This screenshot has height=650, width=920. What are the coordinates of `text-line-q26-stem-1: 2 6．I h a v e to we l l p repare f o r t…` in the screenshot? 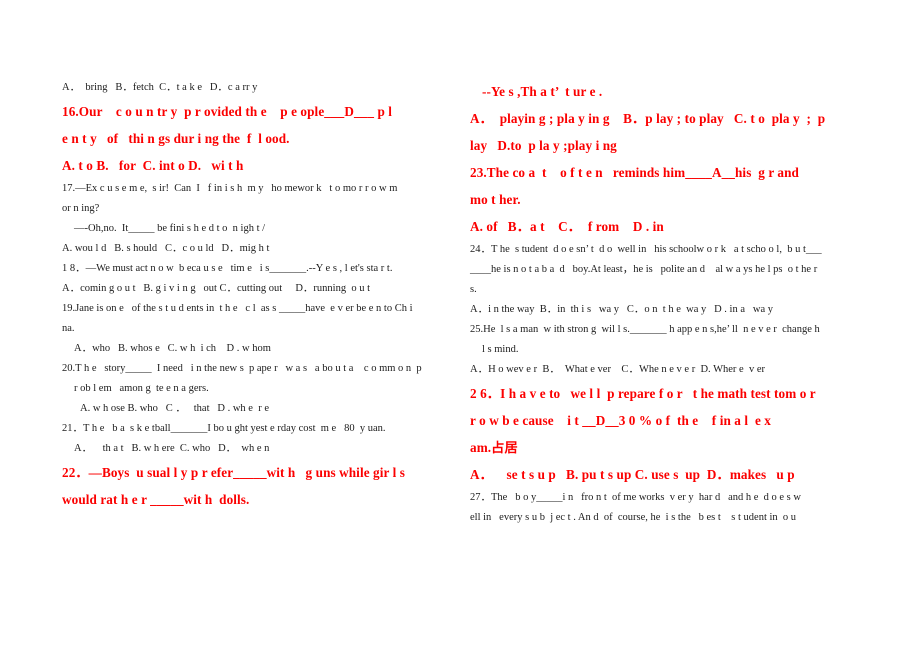 It's located at (643, 393).